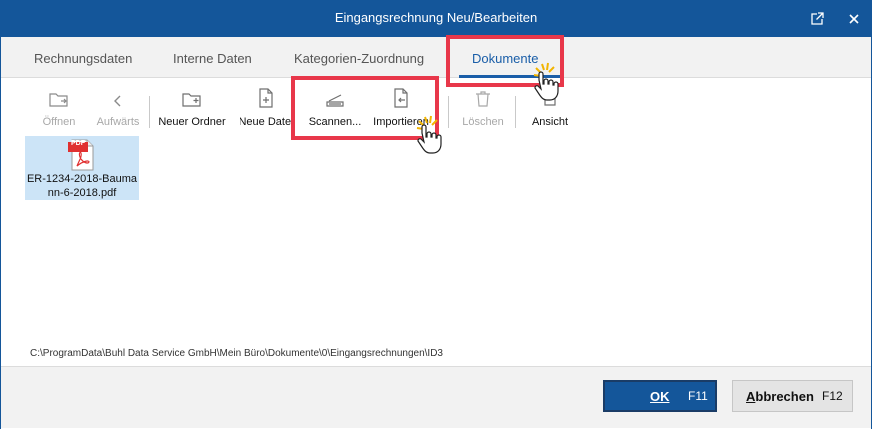  I want to click on delete-label: Löschen, so click(483, 122).